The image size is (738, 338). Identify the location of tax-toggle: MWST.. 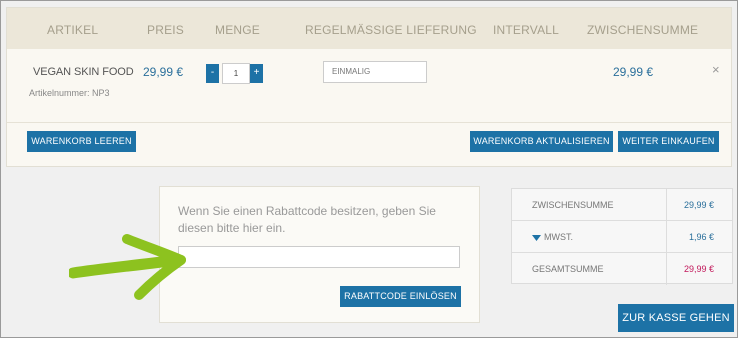
(552, 237).